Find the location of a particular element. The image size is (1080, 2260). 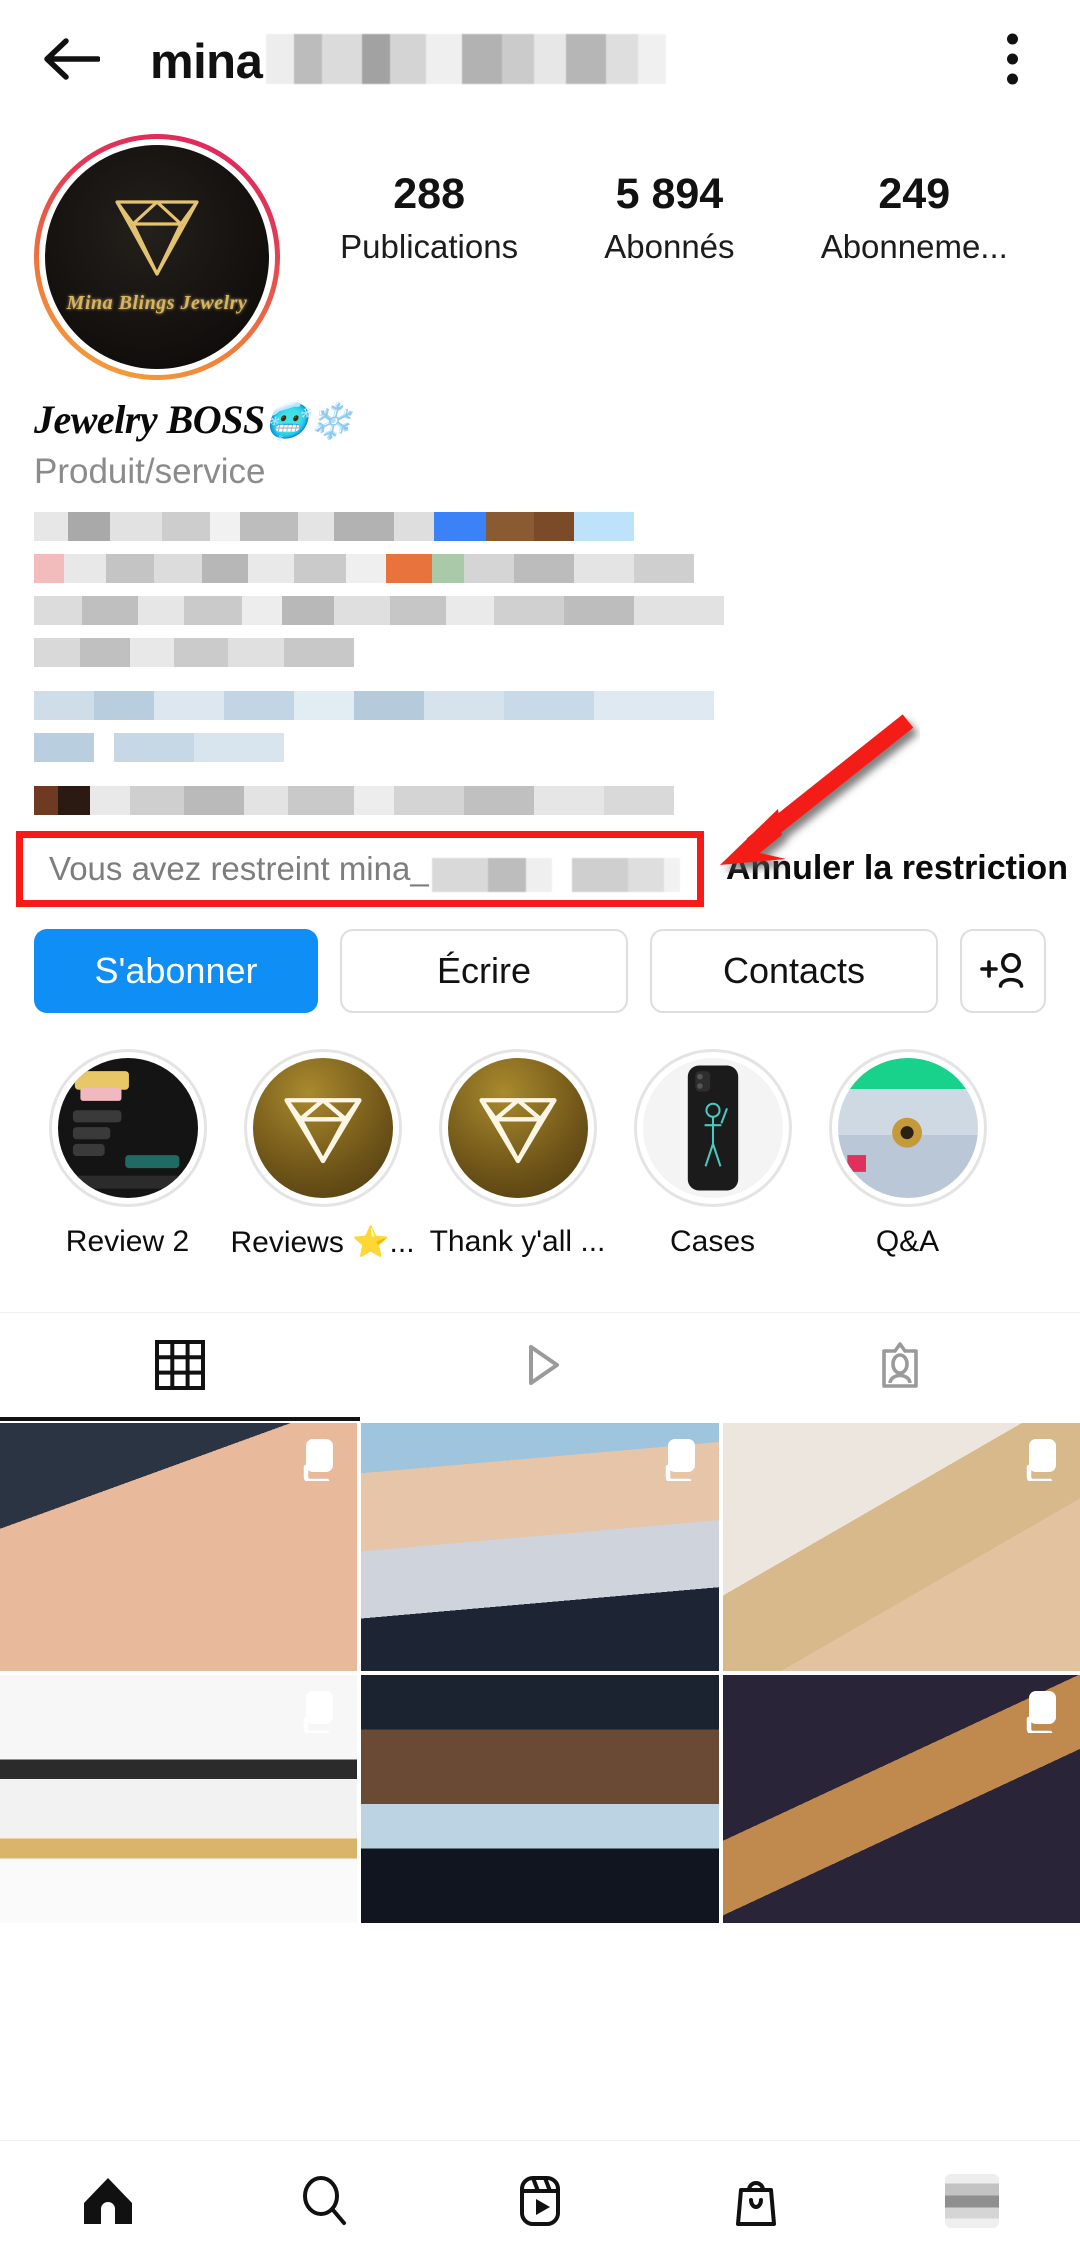

avatar-story-ring: Mina Blings Jewelry is located at coordinates (157, 257).